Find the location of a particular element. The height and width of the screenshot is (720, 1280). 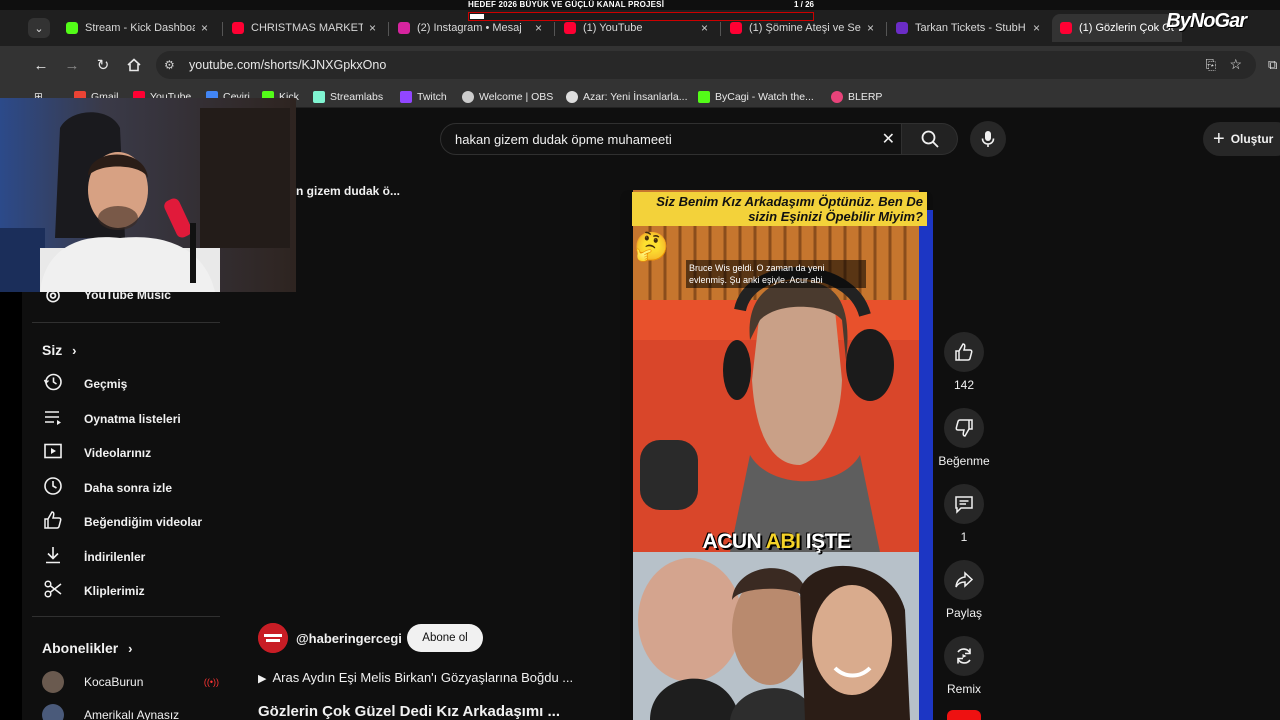

browser-tab-active: (1) Gözlerin Çok Gü is located at coordinates (1117, 28).